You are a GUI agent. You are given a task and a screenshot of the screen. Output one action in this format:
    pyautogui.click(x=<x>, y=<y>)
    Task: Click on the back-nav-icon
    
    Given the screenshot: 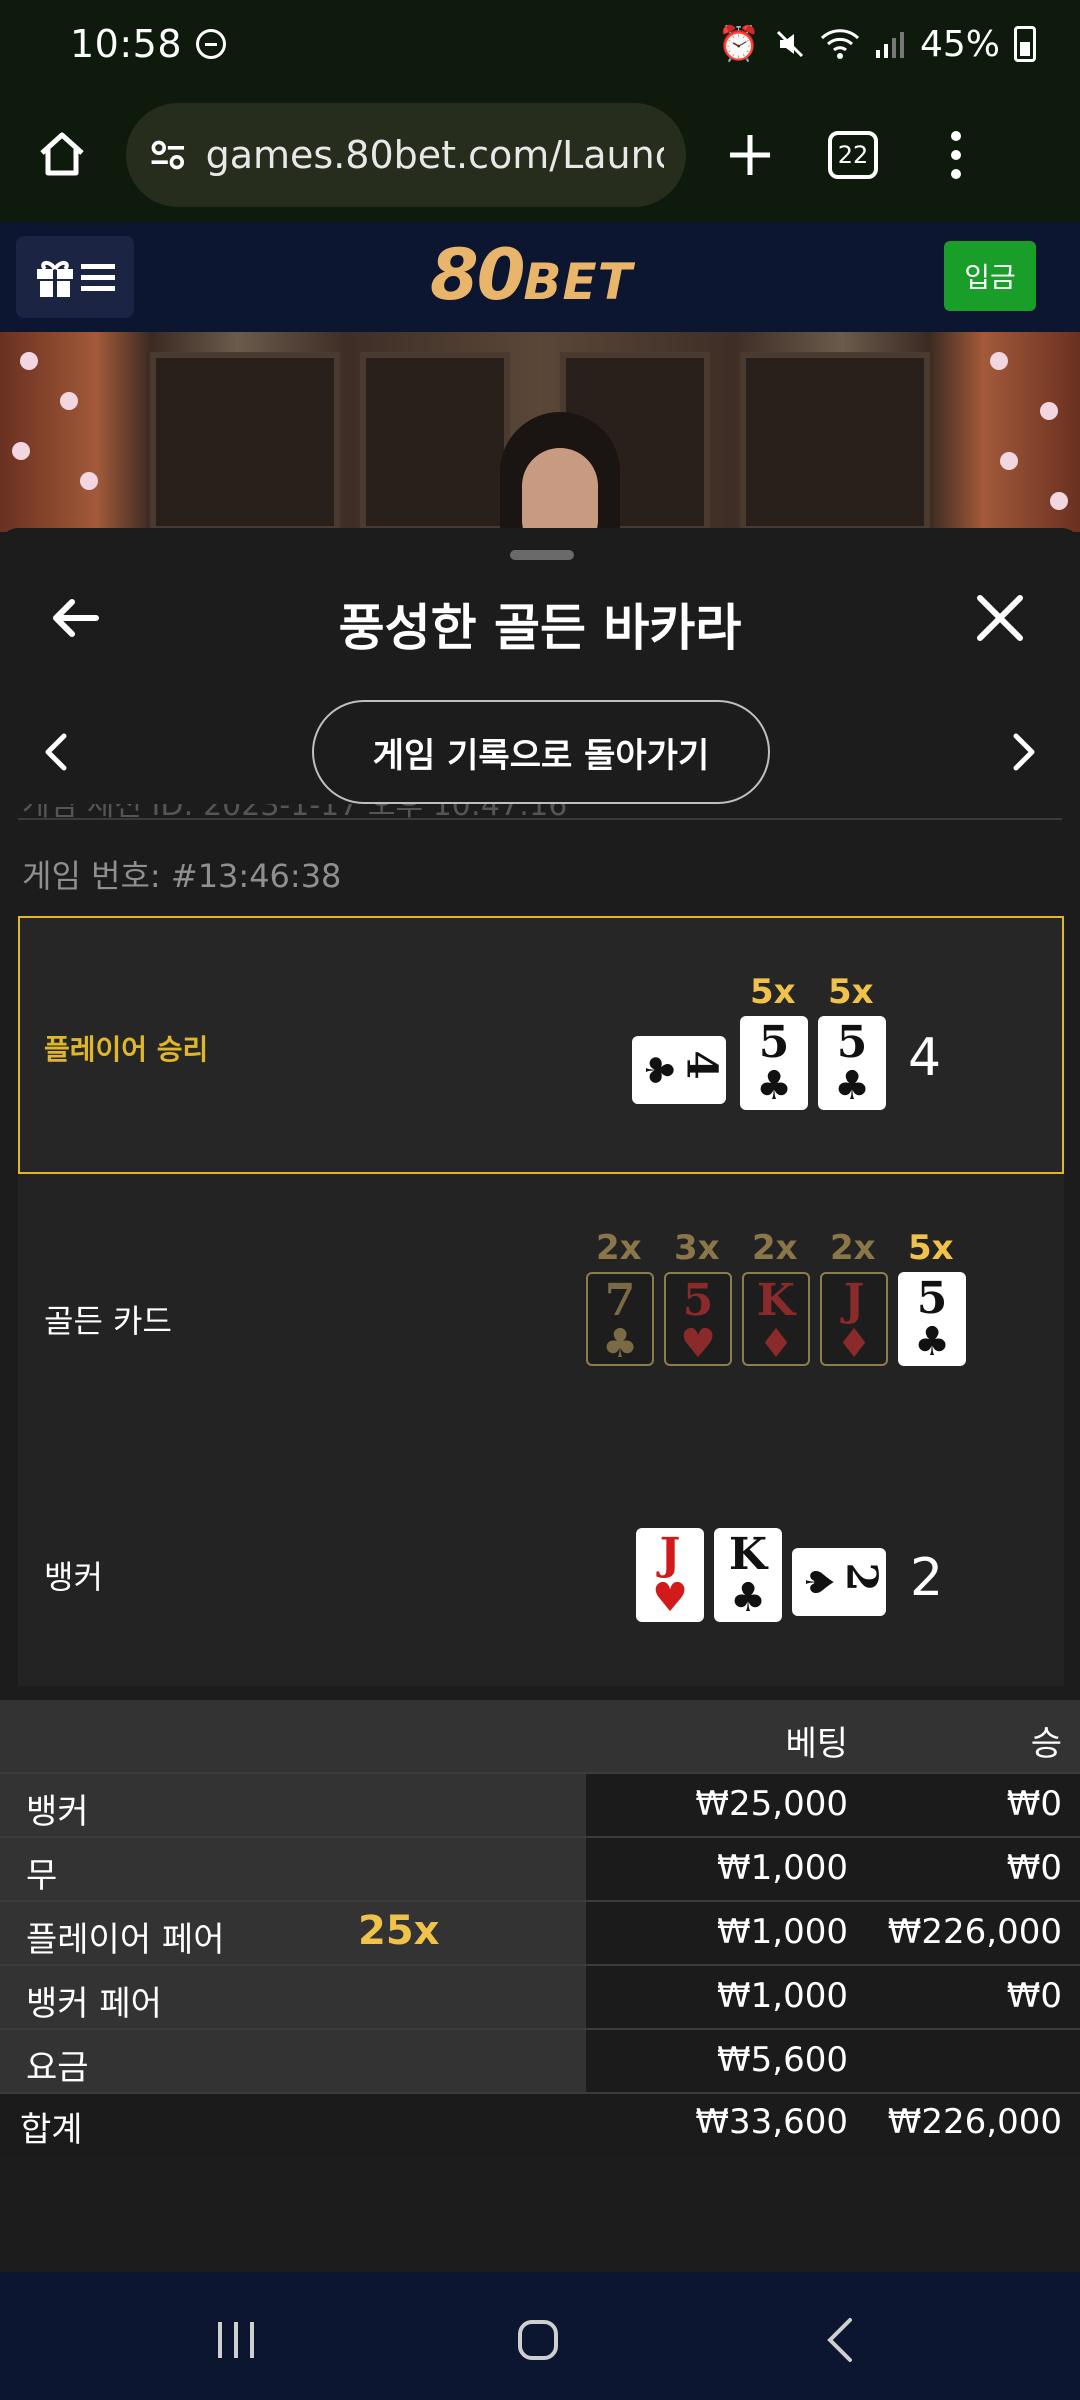 What is the action you would take?
    pyautogui.click(x=842, y=2340)
    